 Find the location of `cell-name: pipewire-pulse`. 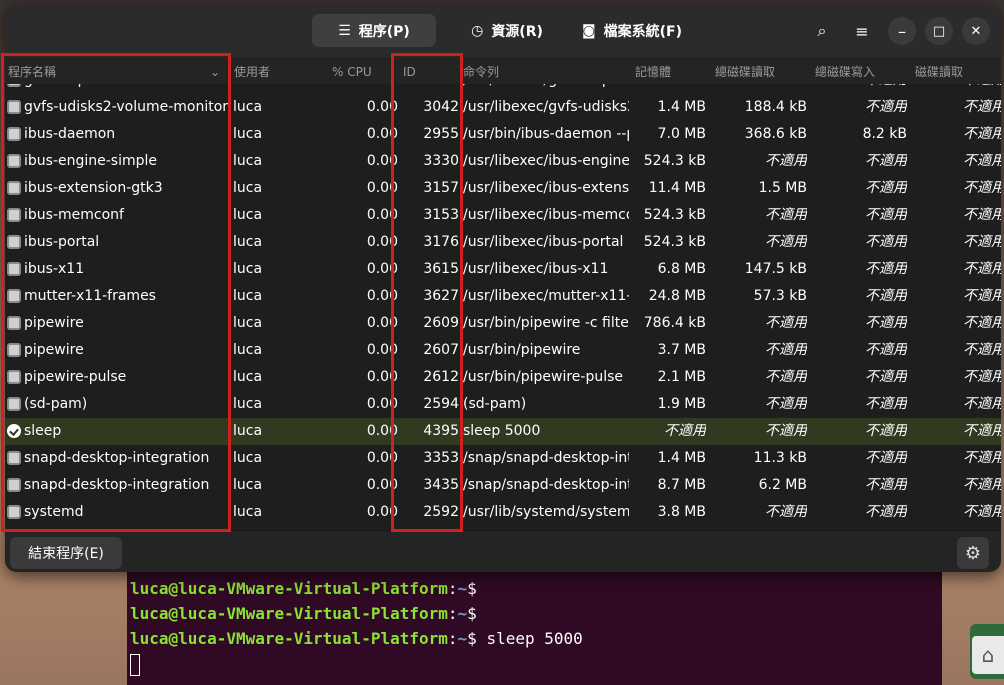

cell-name: pipewire-pulse is located at coordinates (75, 377).